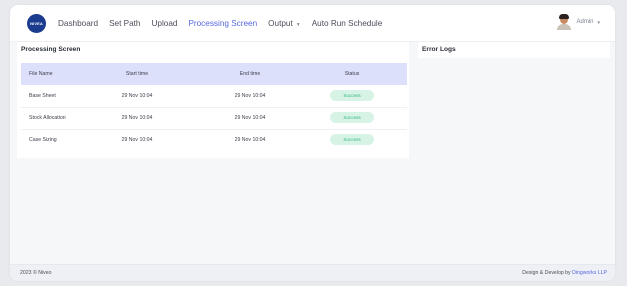  I want to click on col-start-time: Start time, so click(137, 74).